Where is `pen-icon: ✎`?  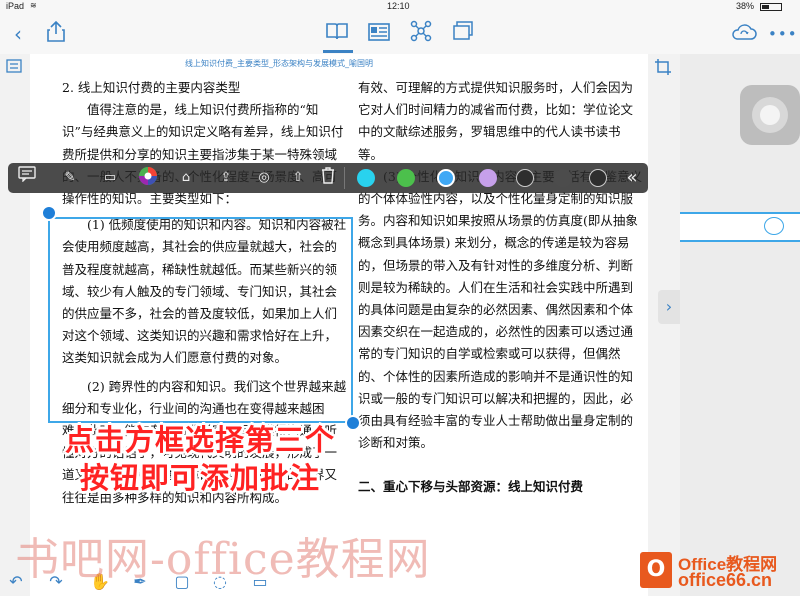 pen-icon: ✎ is located at coordinates (70, 178).